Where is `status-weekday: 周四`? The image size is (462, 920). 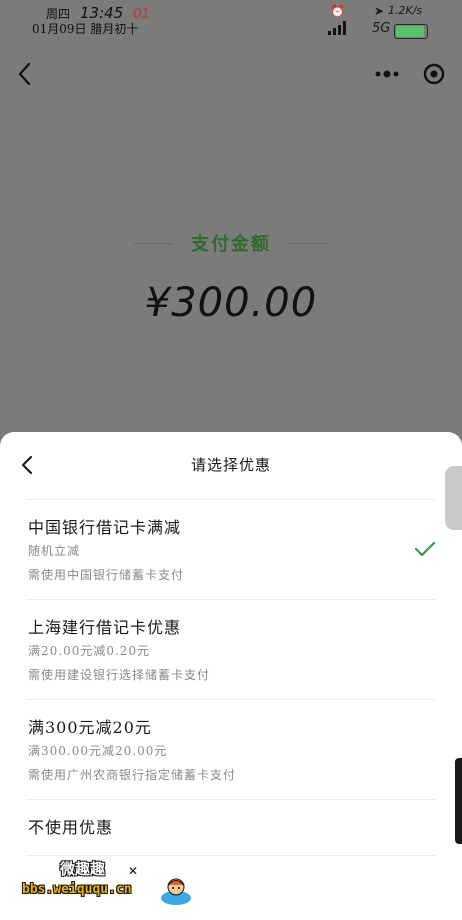
status-weekday: 周四 is located at coordinates (58, 14).